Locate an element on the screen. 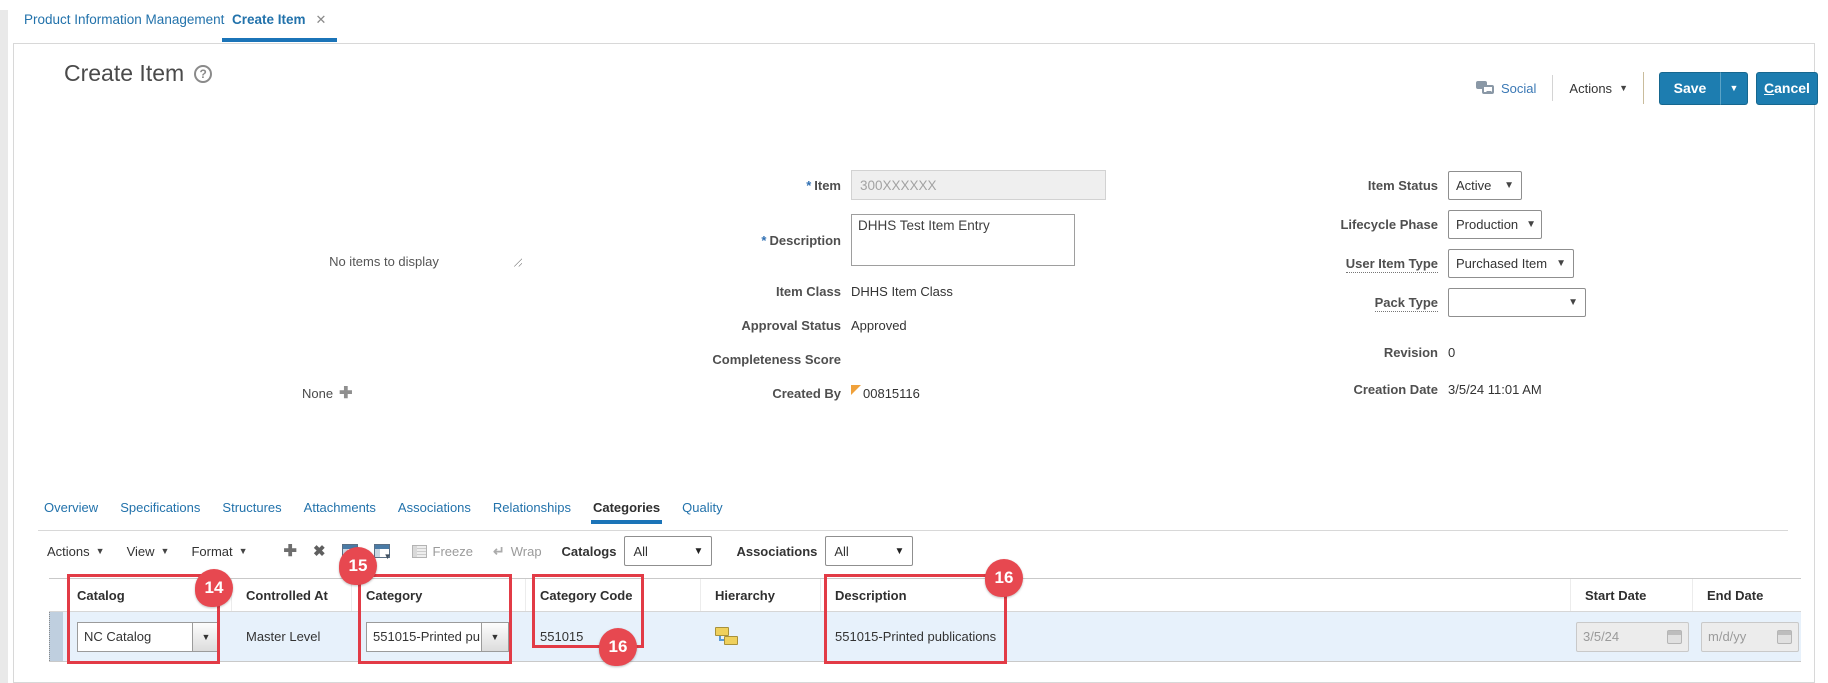  pack-type-row: Pack Type ▼ is located at coordinates (1370, 302).